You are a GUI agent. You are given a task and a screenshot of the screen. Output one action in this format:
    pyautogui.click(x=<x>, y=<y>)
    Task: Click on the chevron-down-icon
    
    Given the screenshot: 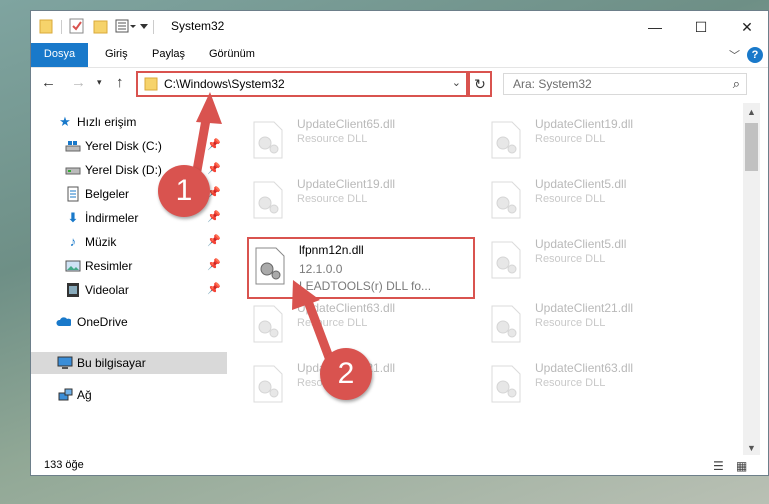 What is the action you would take?
    pyautogui.click(x=144, y=26)
    